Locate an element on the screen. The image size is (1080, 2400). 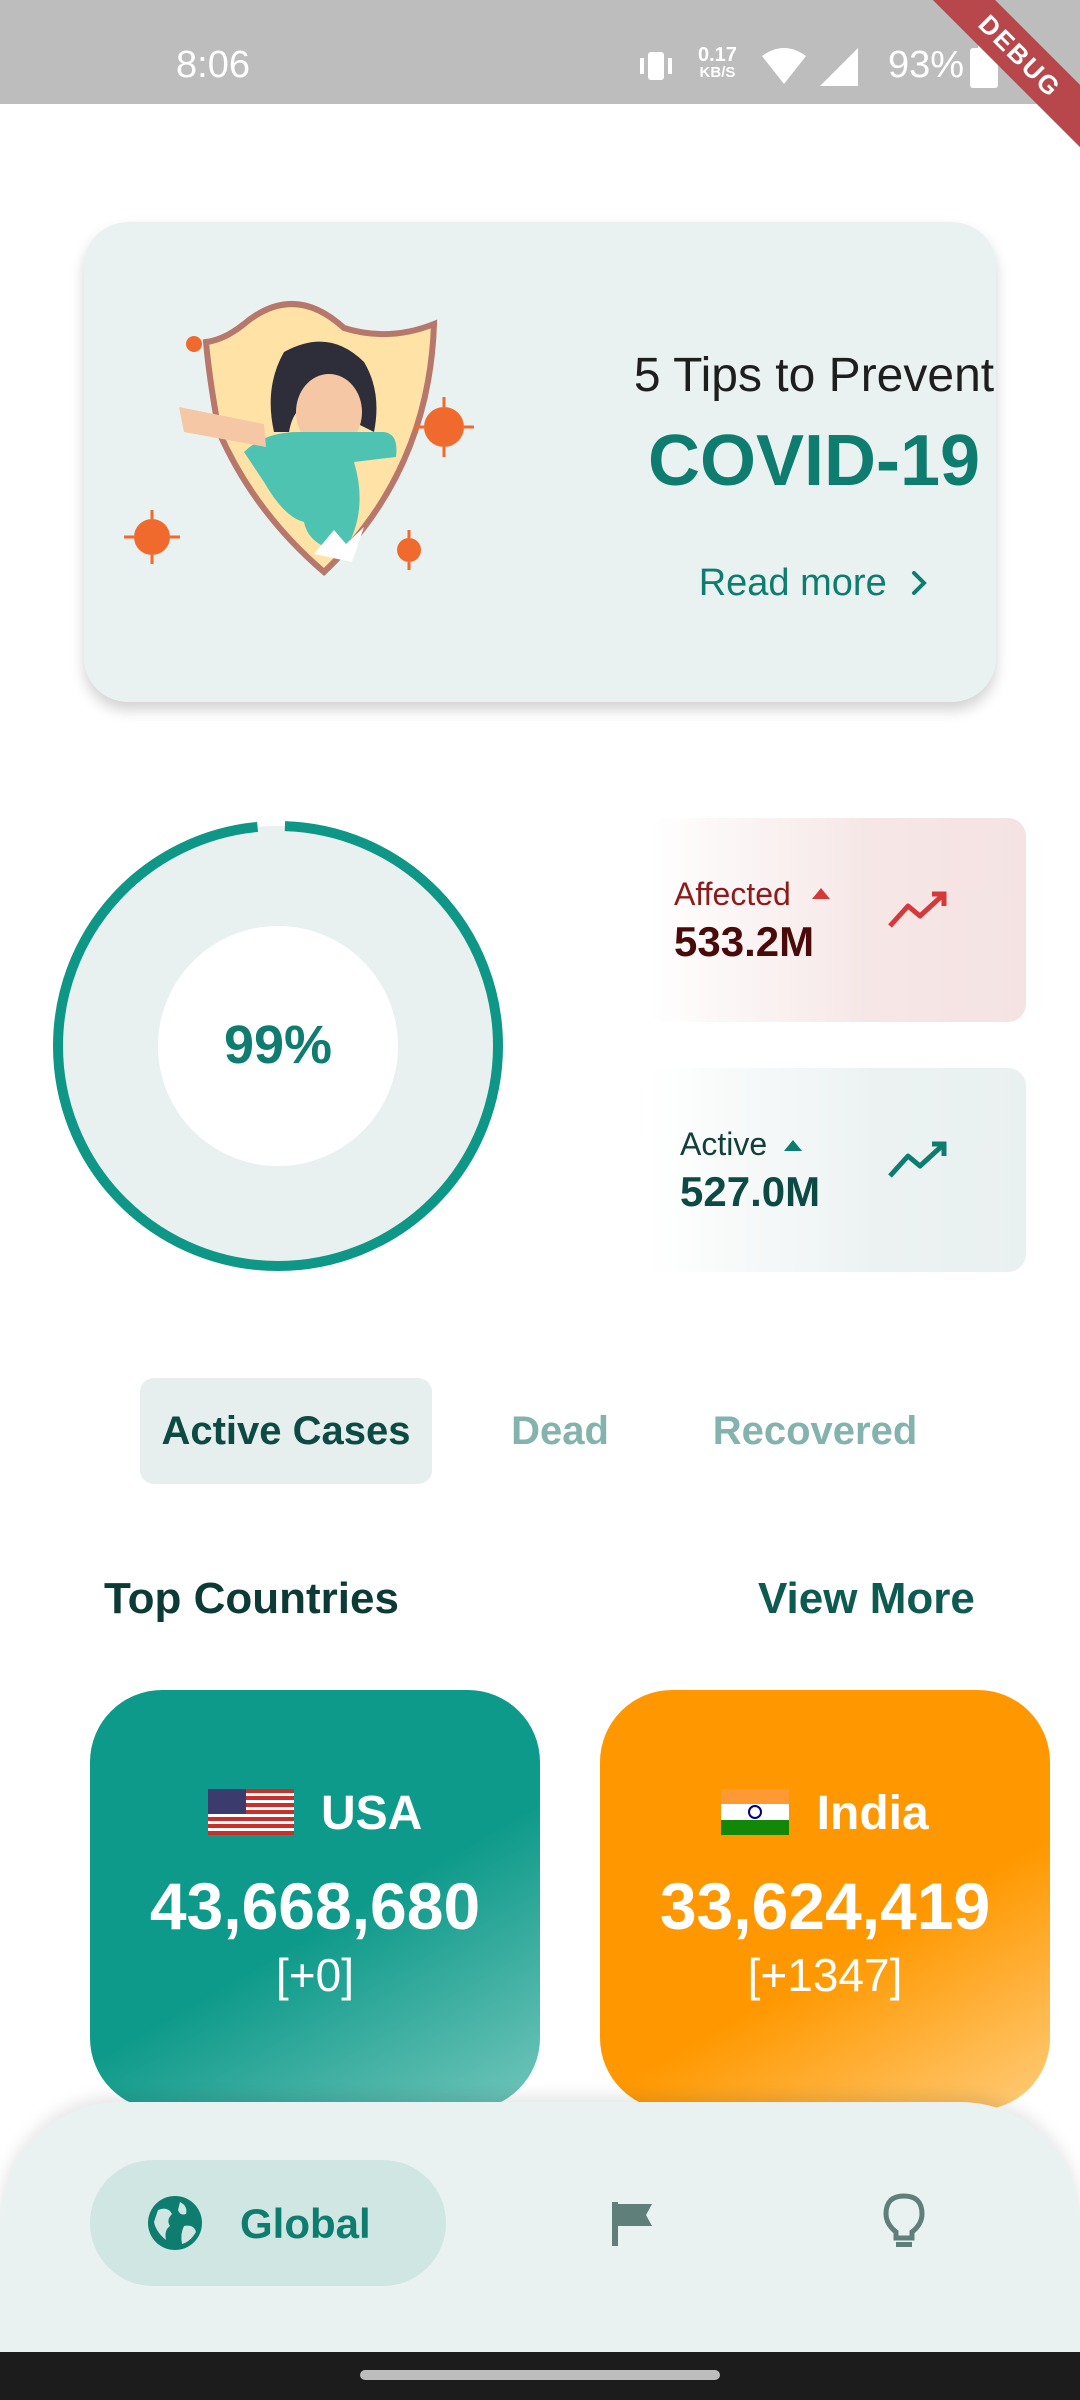
tips-title: 5 Tips to Prevent is located at coordinates (814, 375).